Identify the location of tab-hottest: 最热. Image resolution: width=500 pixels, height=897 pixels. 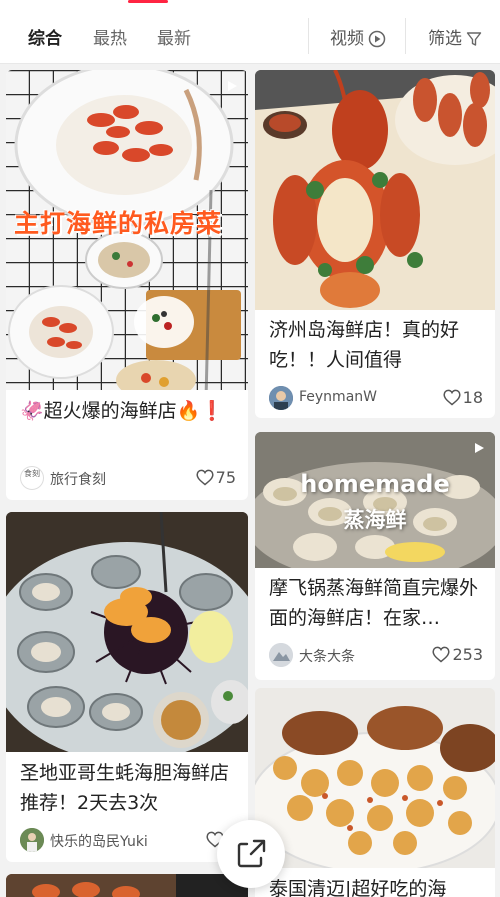
(110, 36).